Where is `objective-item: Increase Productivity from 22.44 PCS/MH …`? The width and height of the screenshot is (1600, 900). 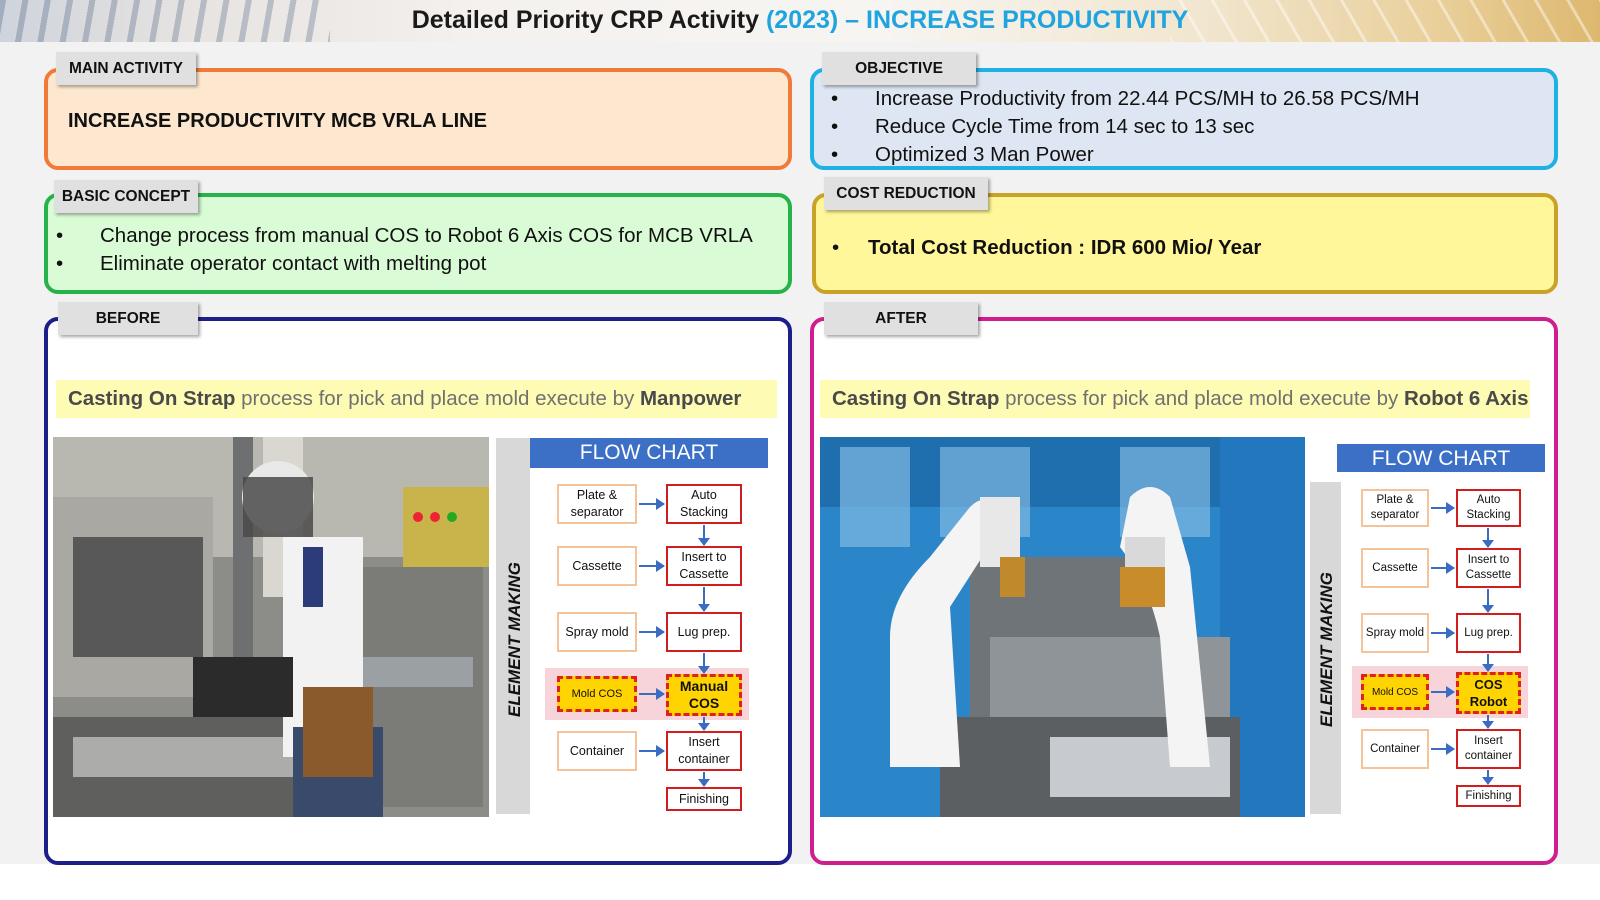
objective-item: Increase Productivity from 22.44 PCS/MH … is located at coordinates (1125, 99).